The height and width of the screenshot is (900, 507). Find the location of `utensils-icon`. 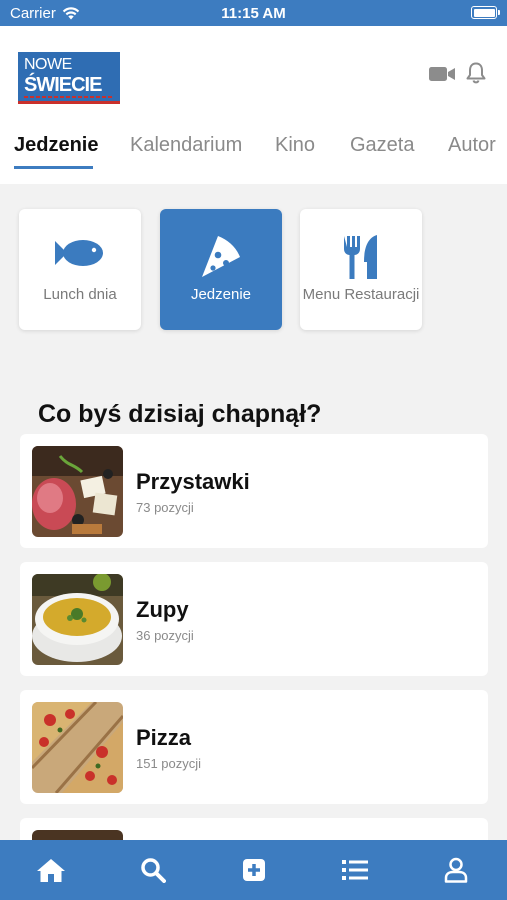

utensils-icon is located at coordinates (360, 257).